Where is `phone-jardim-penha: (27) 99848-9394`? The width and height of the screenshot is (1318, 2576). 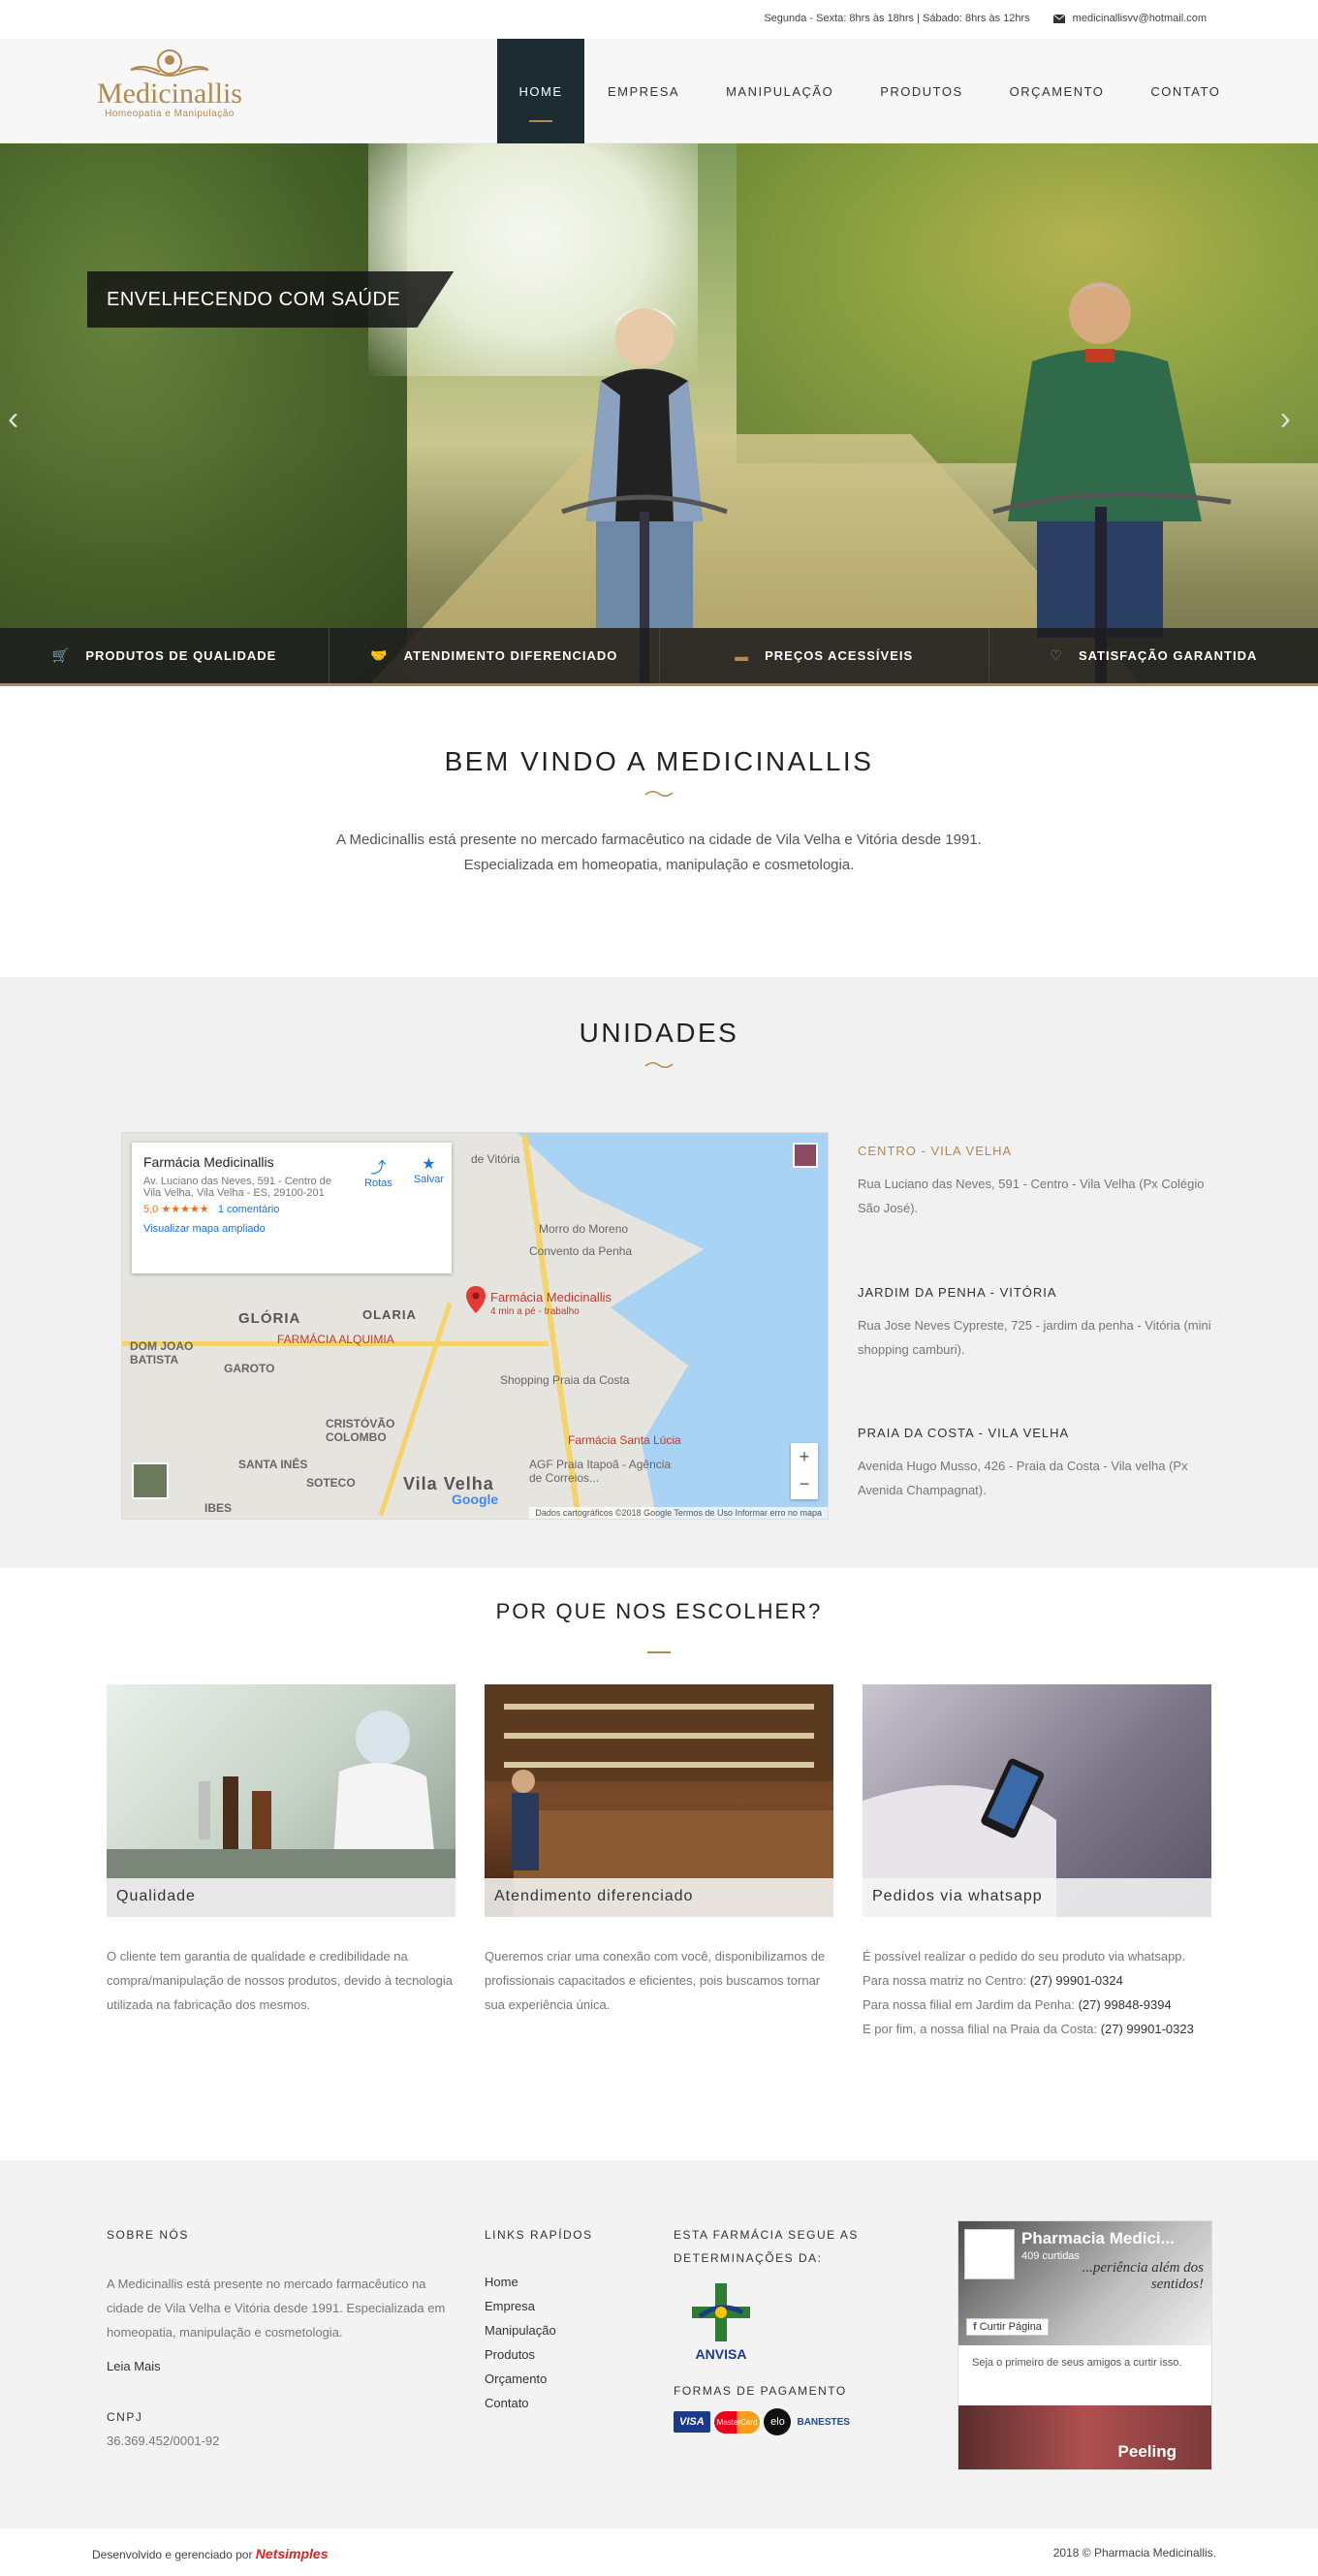
phone-jardim-penha: (27) 99848-9394 is located at coordinates (1125, 2005).